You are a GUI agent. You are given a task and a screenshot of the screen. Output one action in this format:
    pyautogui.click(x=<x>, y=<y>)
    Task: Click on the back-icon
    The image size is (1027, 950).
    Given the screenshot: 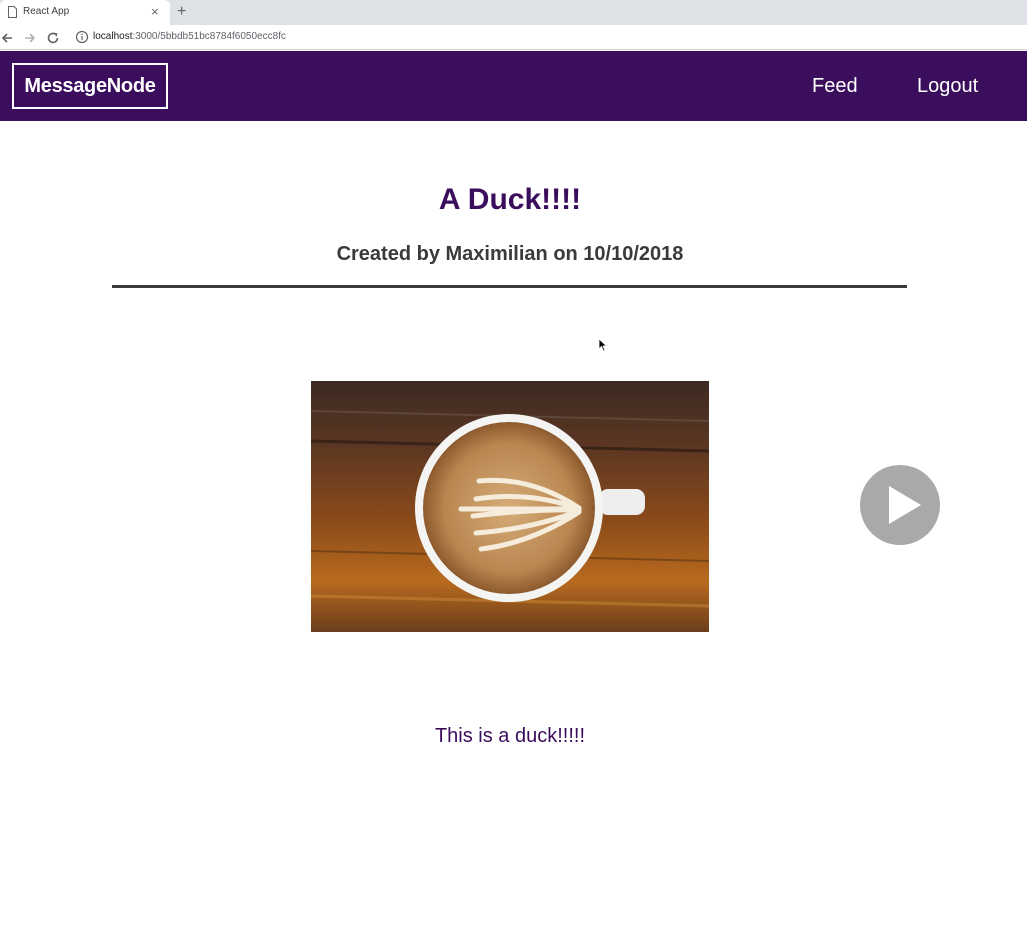 What is the action you would take?
    pyautogui.click(x=8, y=38)
    